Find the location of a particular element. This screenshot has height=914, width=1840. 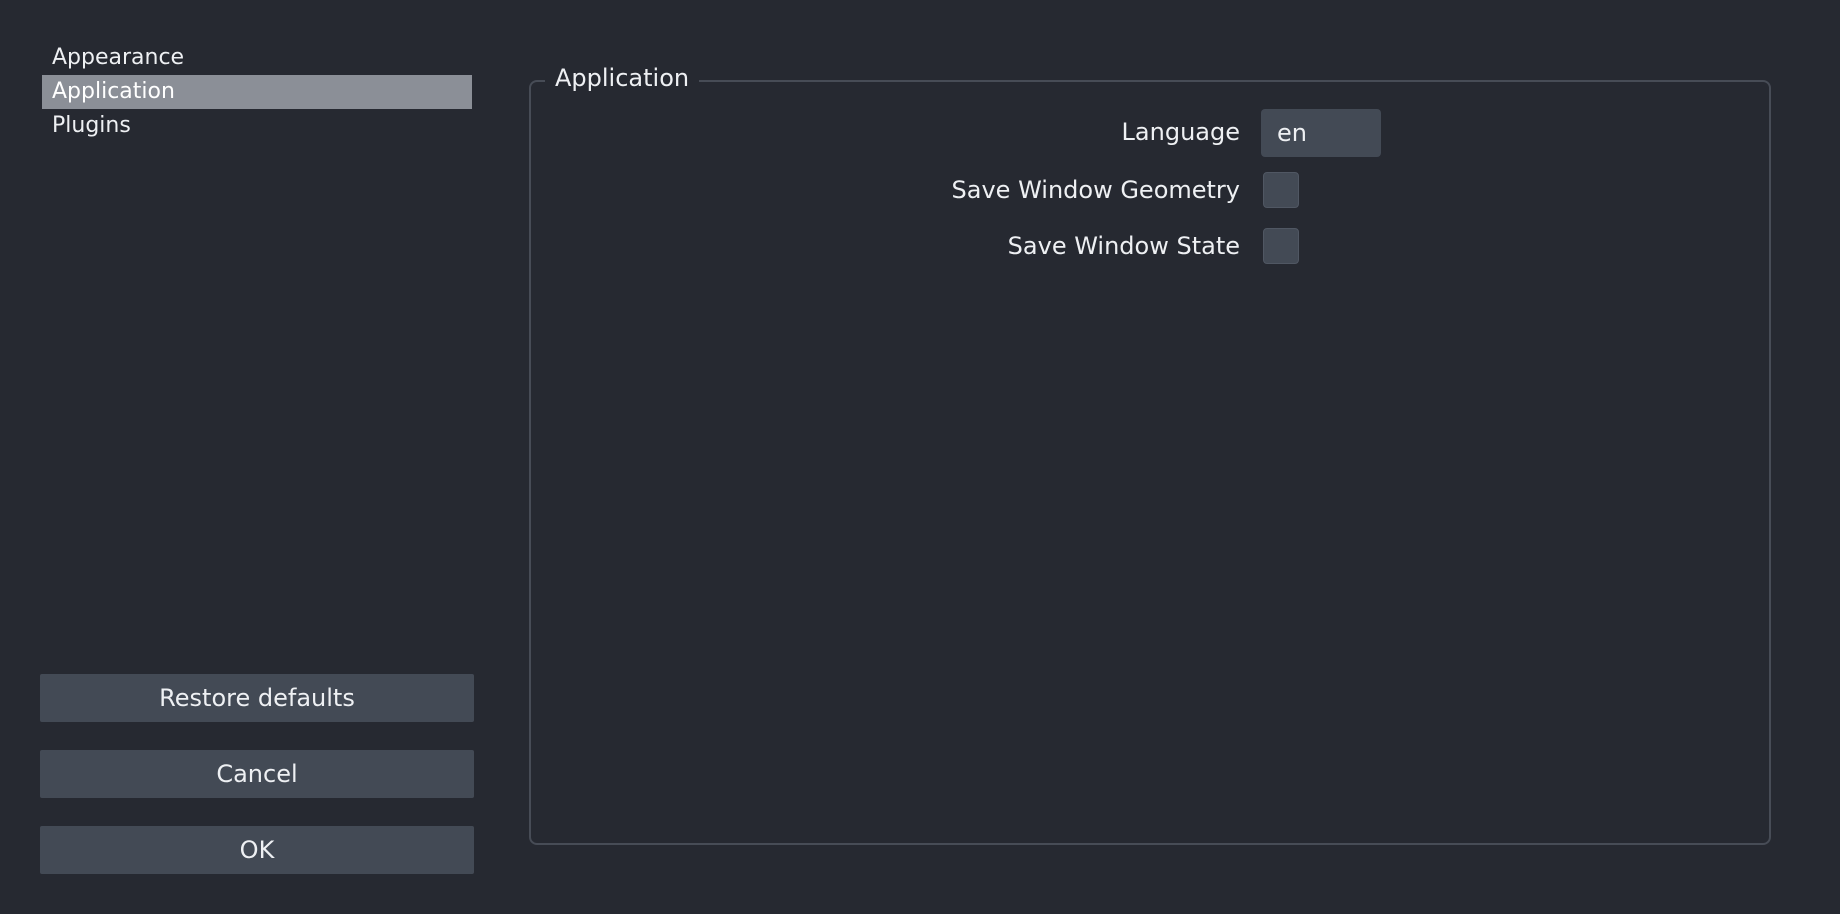

save-window-geometry-row: Save Window Geometry is located at coordinates (1150, 190).